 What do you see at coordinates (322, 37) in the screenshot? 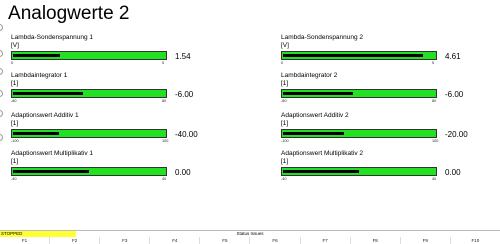
I see `gauge-label: Lambda-Sondenspannung 2` at bounding box center [322, 37].